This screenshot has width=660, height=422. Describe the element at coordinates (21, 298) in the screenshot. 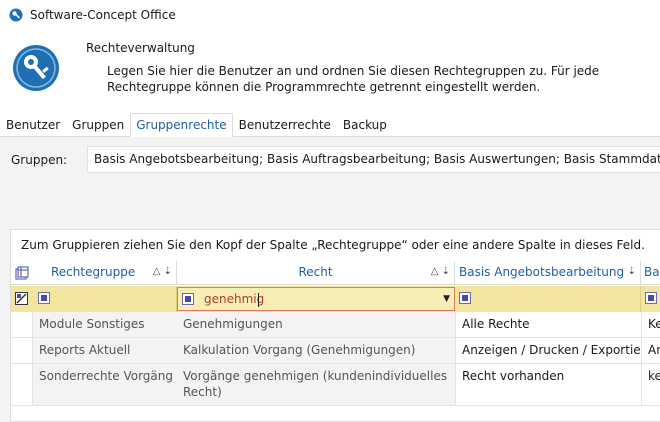

I see `clear-filter-icon` at that location.